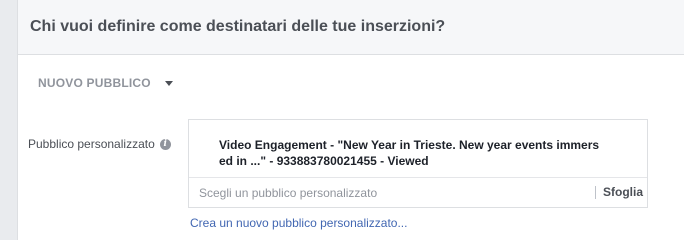  I want to click on selected-audience-line-2: ed in ..." - 933883780021455 - Viewed, so click(324, 161).